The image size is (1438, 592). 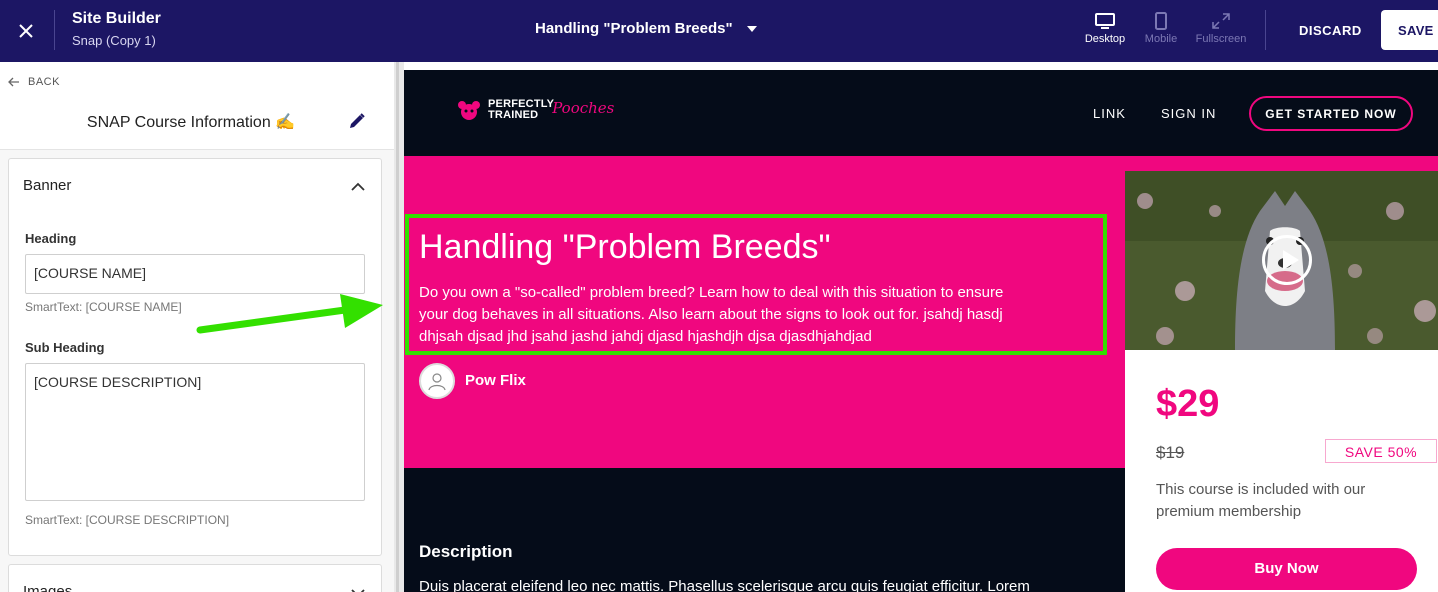 I want to click on paw-logo-icon, so click(x=469, y=110).